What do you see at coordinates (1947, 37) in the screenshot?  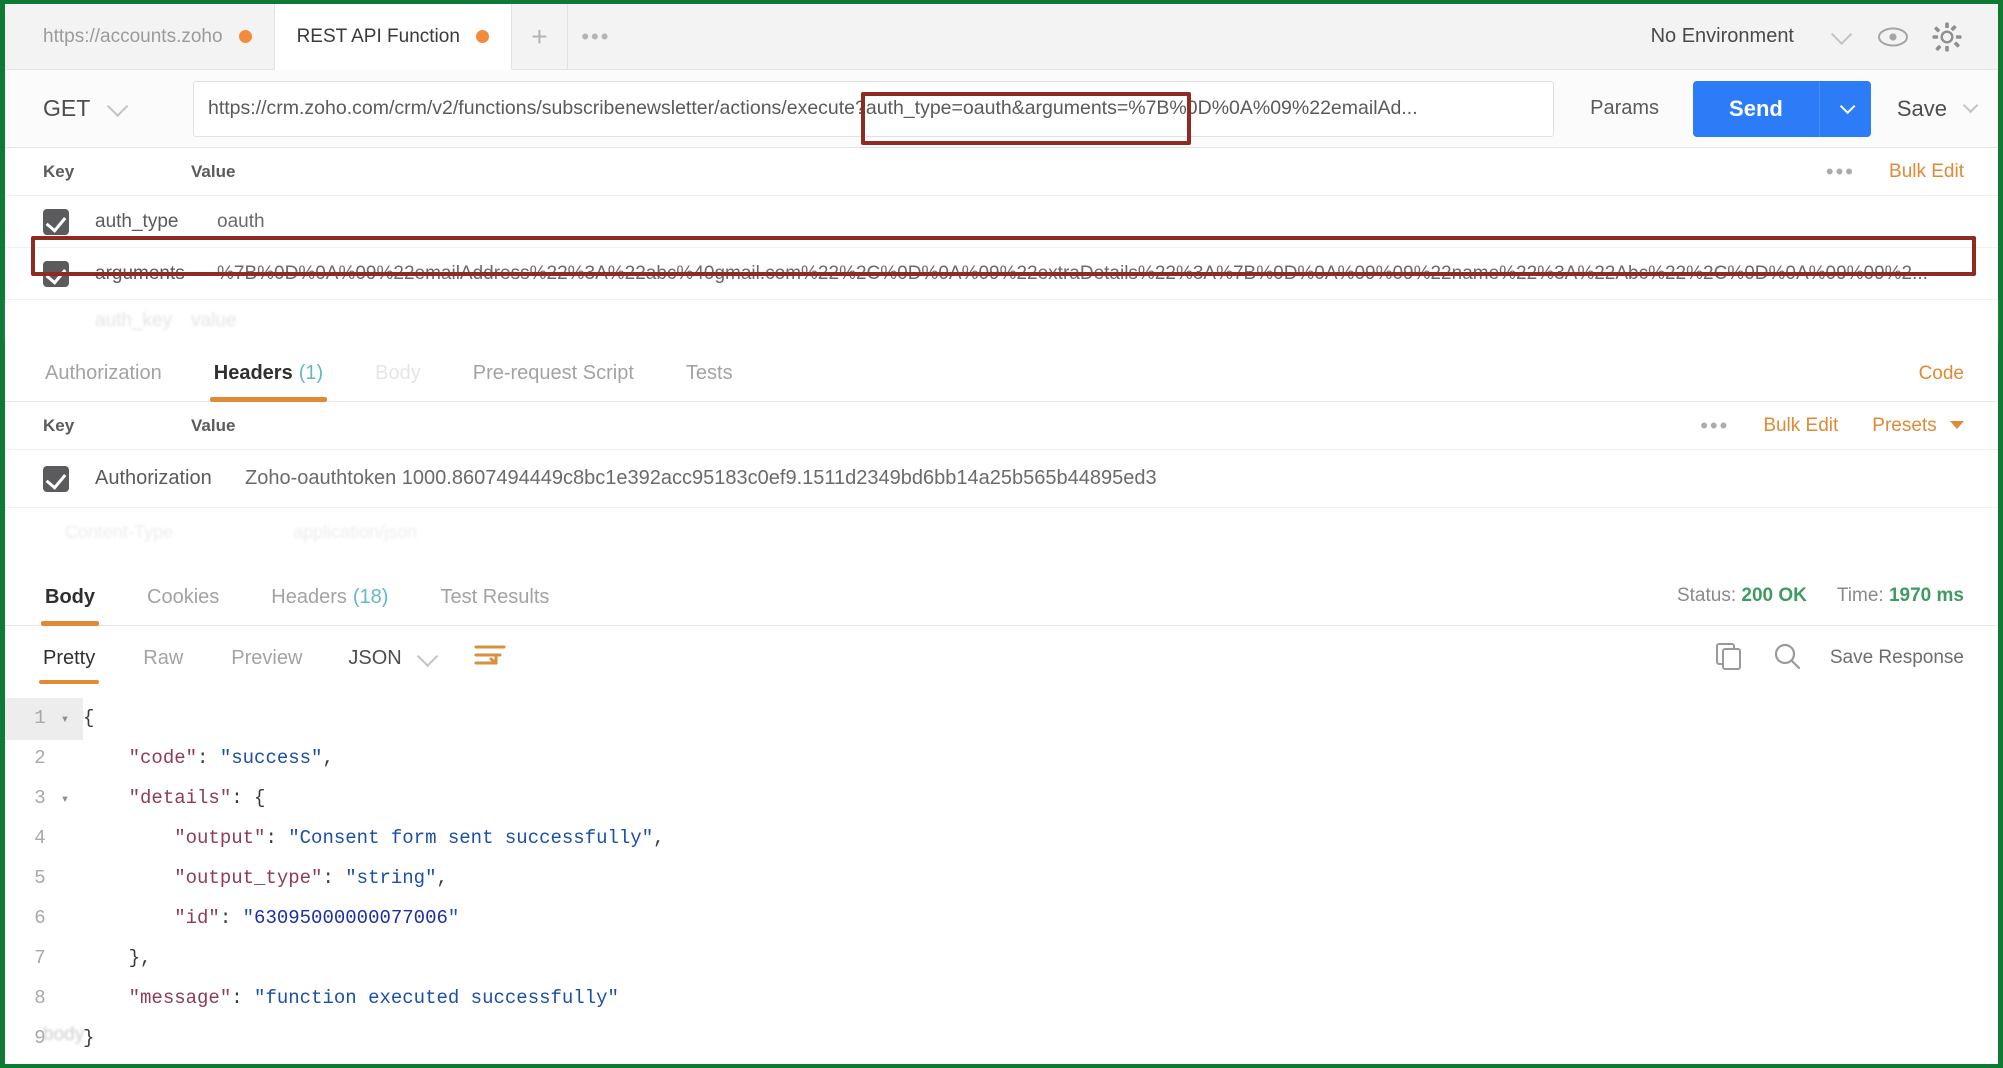 I see `gear-icon` at bounding box center [1947, 37].